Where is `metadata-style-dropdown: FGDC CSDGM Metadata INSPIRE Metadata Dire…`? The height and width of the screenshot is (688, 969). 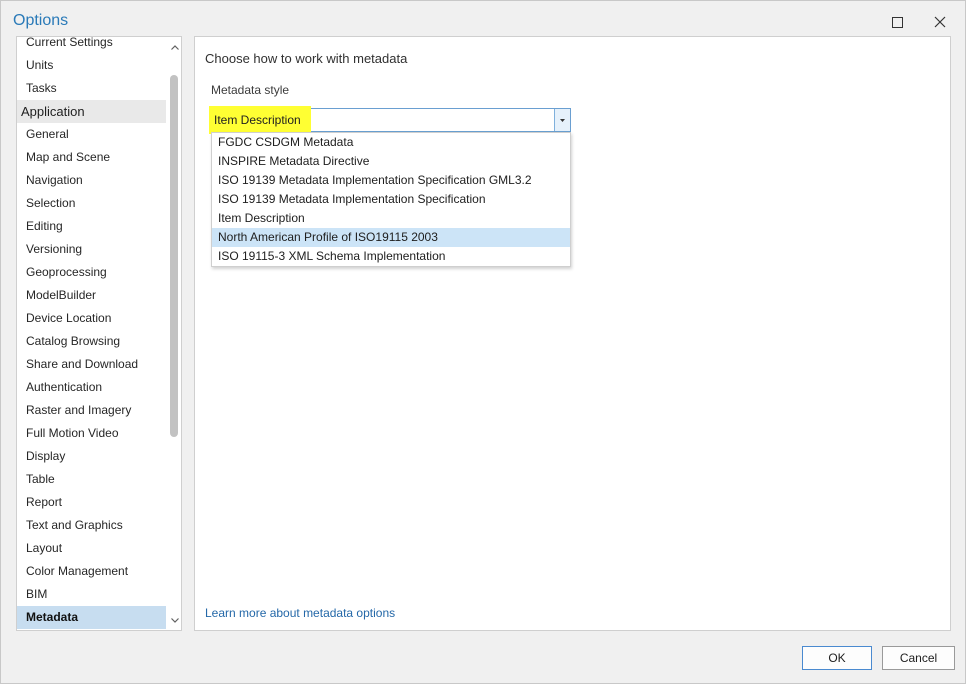
metadata-style-dropdown: FGDC CSDGM Metadata INSPIRE Metadata Dire… is located at coordinates (391, 199).